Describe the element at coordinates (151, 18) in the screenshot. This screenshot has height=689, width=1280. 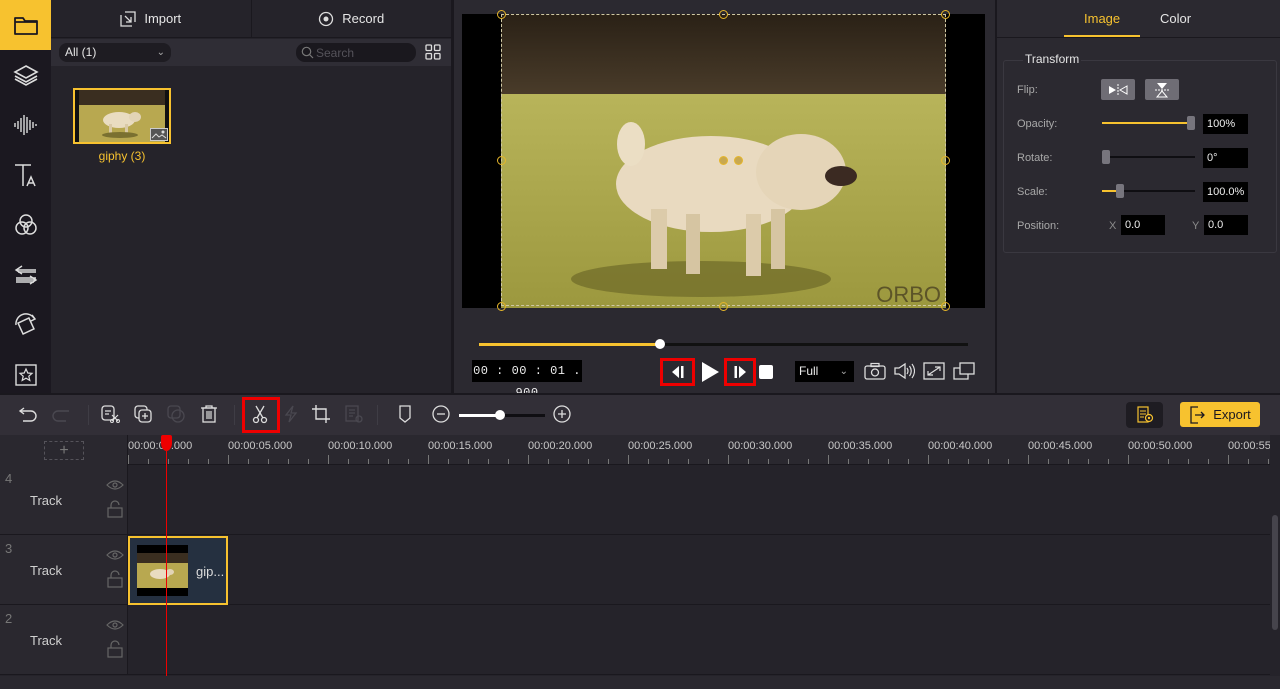
I see `import-button: Import` at that location.